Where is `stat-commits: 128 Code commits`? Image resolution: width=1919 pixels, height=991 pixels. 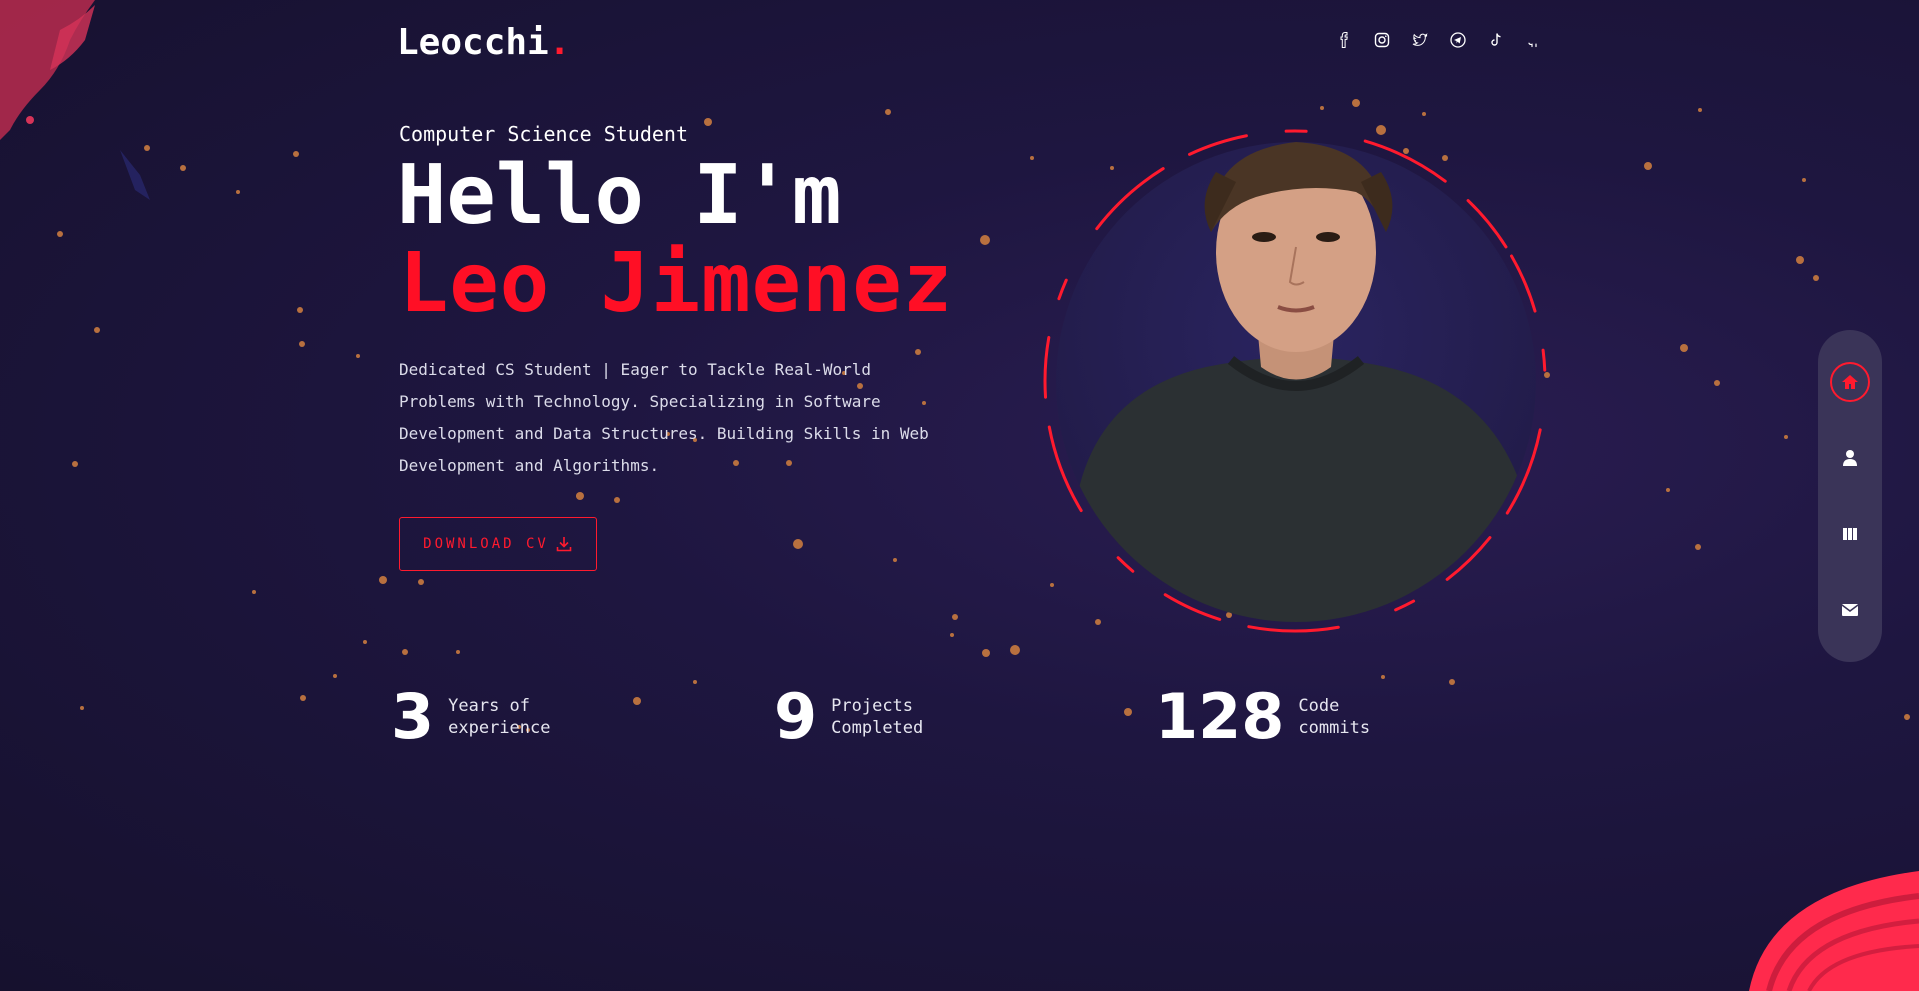
stat-commits: 128 Code commits is located at coordinates (1262, 716).